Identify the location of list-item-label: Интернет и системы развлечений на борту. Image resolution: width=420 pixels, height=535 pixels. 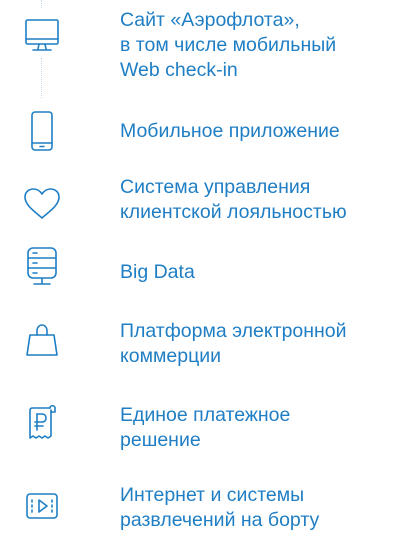
(220, 507).